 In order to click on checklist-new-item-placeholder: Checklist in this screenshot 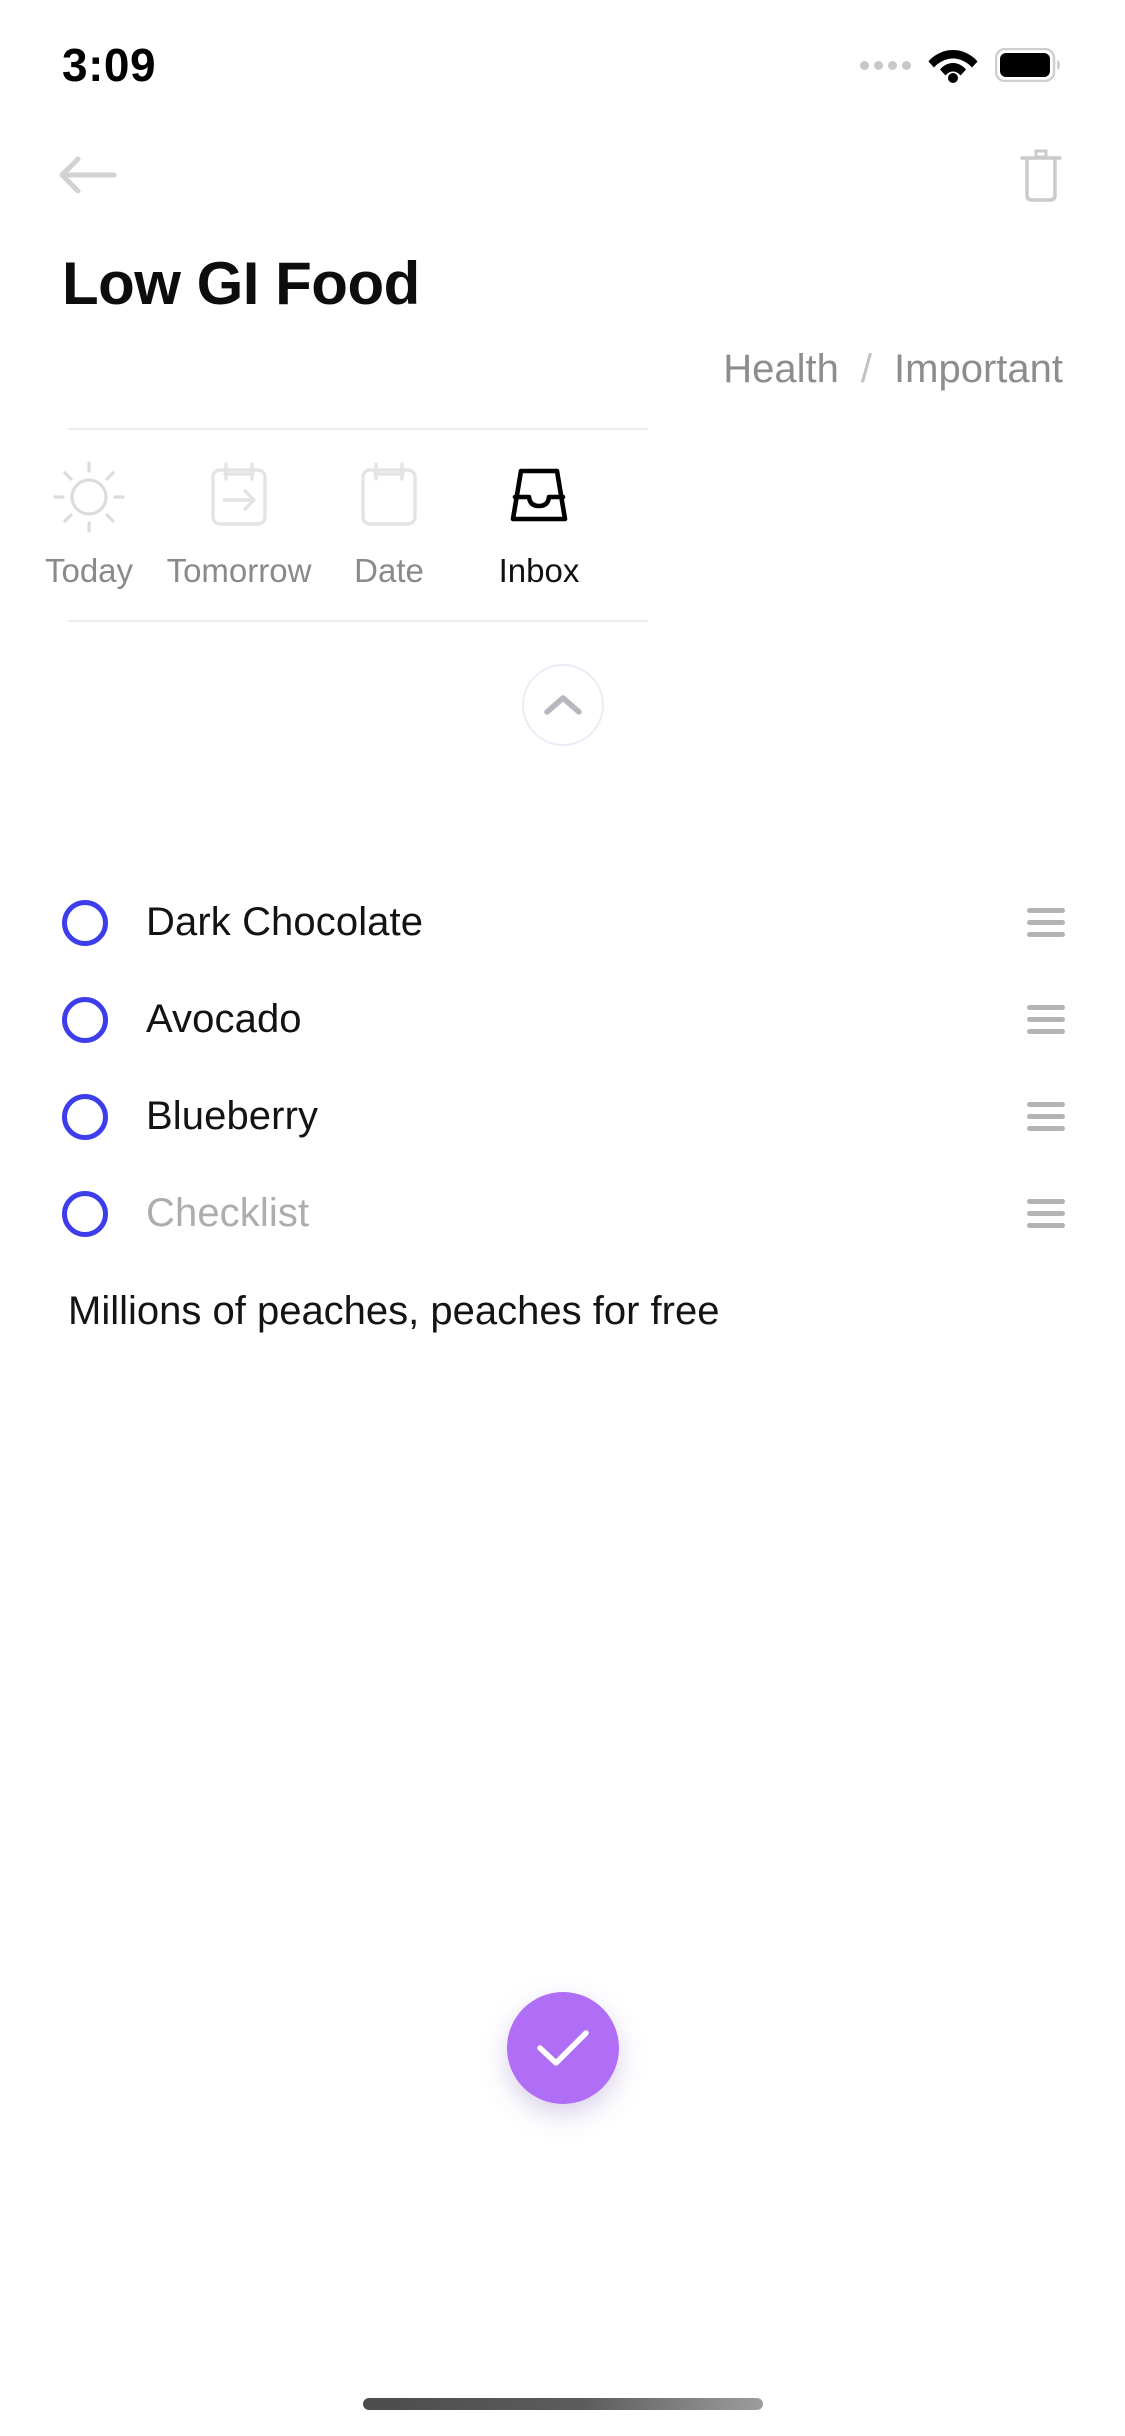, I will do `click(586, 1213)`.